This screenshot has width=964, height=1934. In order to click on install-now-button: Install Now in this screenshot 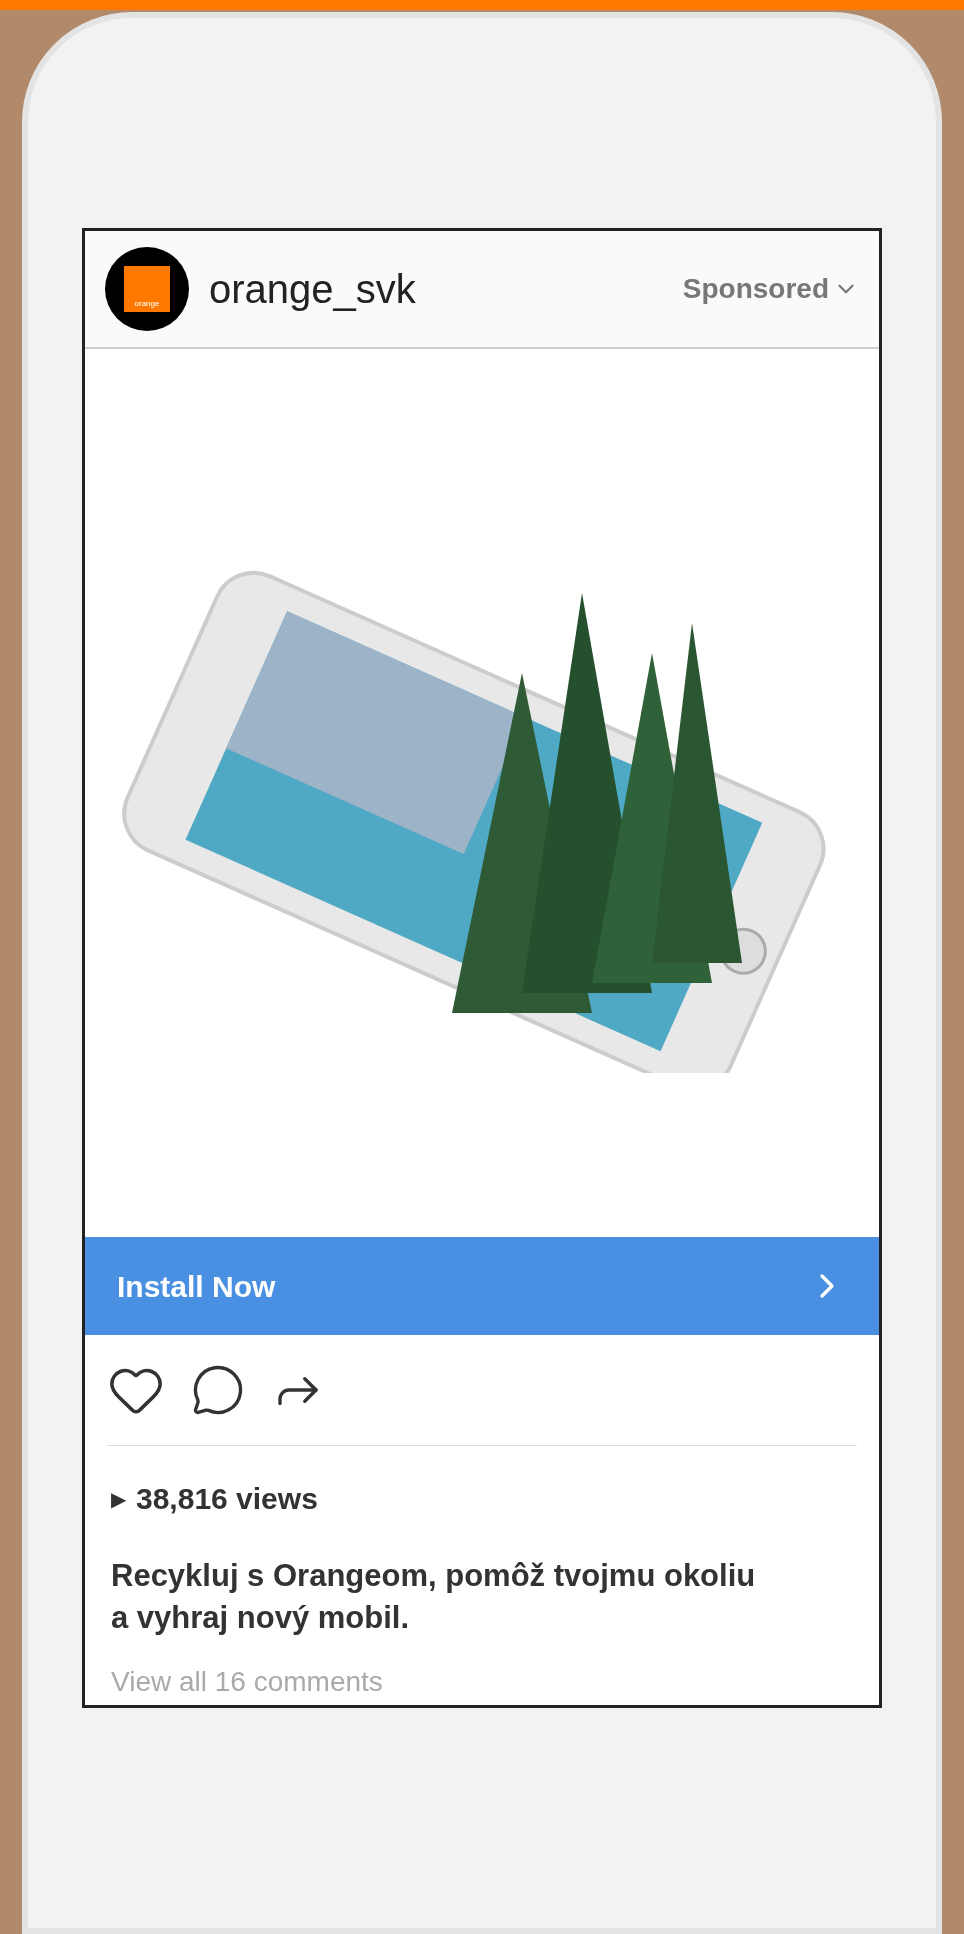, I will do `click(482, 1286)`.